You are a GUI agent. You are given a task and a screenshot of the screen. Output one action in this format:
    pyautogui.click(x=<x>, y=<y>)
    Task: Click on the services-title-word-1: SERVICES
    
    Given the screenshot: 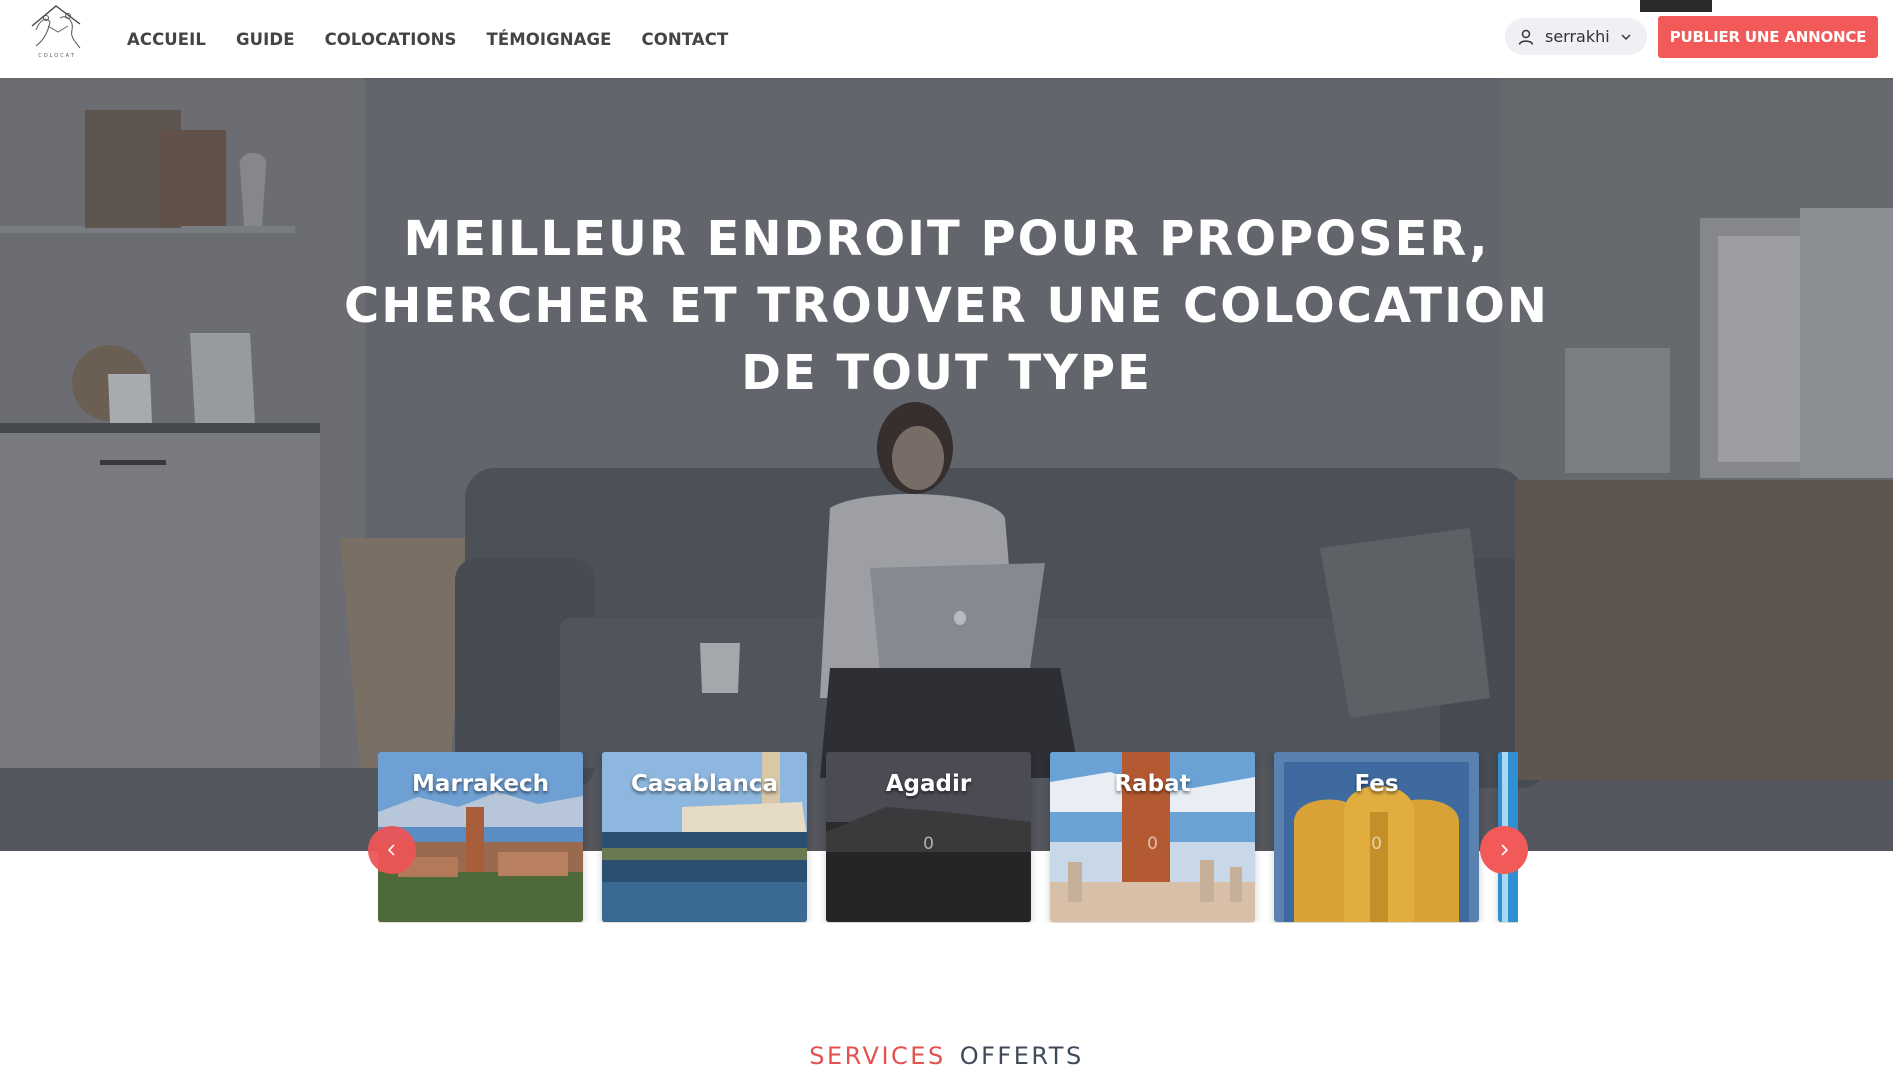 What is the action you would take?
    pyautogui.click(x=877, y=1056)
    